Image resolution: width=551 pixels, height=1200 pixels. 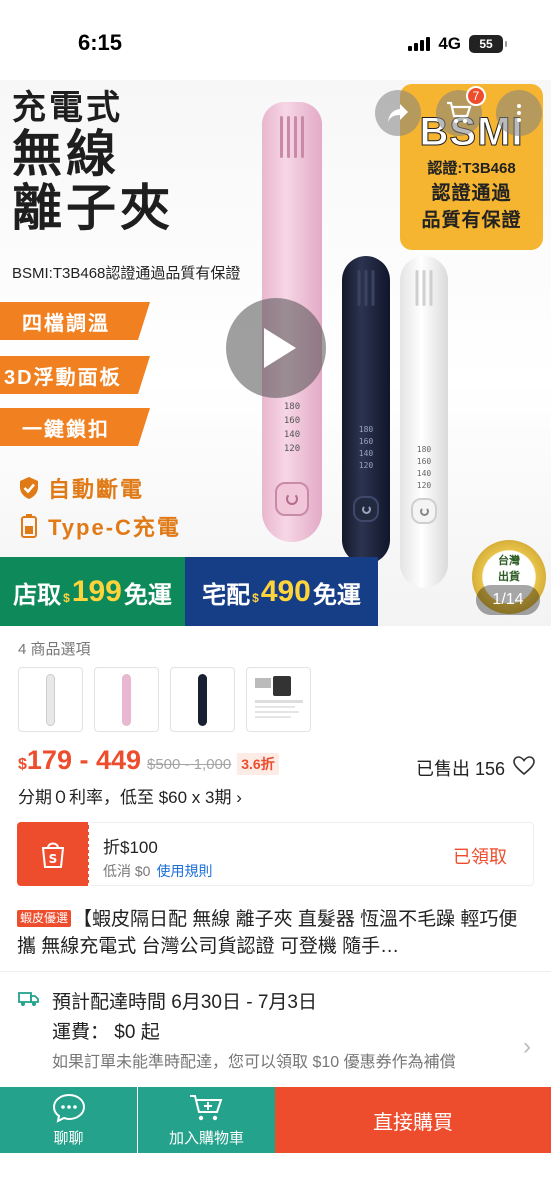 What do you see at coordinates (29, 488) in the screenshot?
I see `shield-check-icon` at bounding box center [29, 488].